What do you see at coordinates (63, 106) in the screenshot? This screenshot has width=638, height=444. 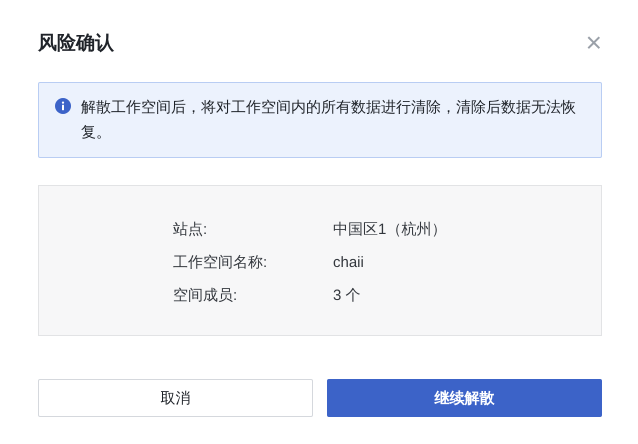 I see `info-icon` at bounding box center [63, 106].